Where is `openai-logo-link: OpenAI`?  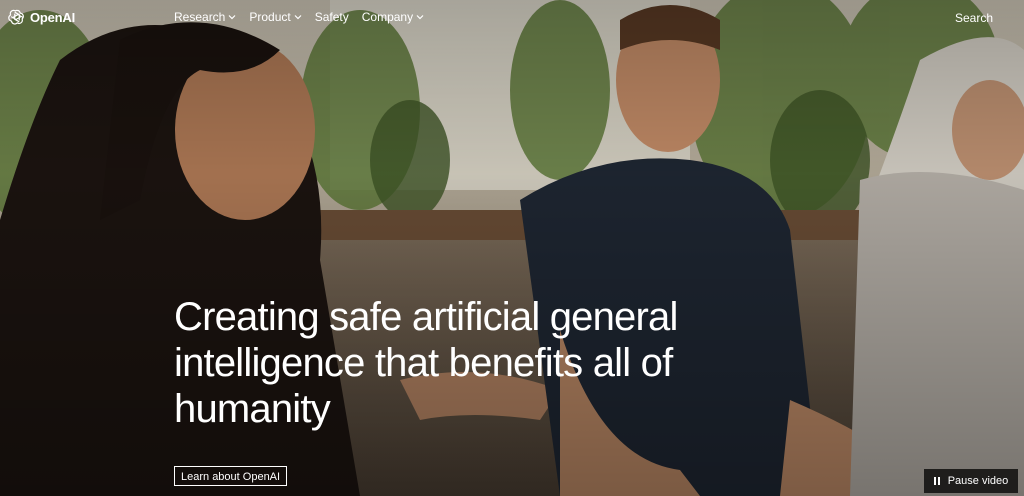
openai-logo-link: OpenAI is located at coordinates (41, 17).